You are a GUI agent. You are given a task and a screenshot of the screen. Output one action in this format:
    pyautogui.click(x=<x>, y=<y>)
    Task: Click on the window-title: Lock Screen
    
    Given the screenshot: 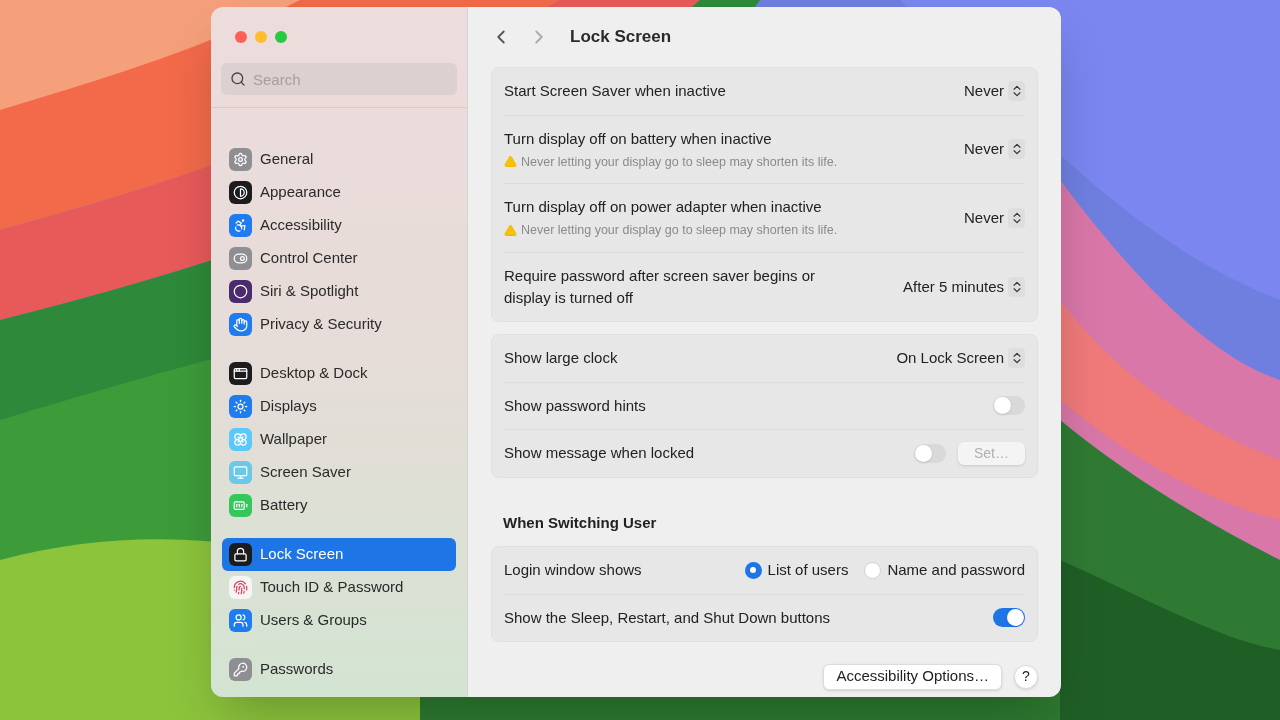 What is the action you would take?
    pyautogui.click(x=621, y=37)
    